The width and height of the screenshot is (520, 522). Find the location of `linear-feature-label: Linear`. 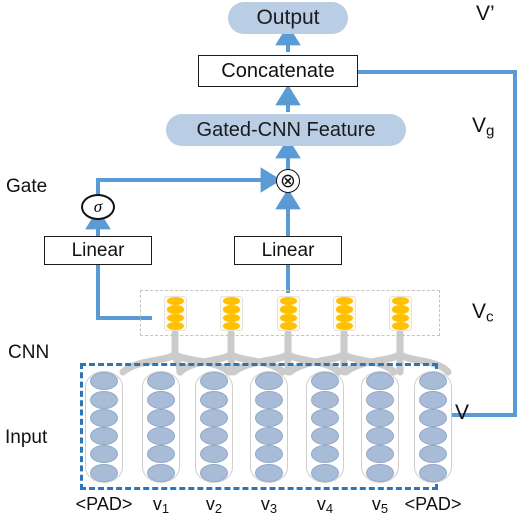

linear-feature-label: Linear is located at coordinates (288, 250).